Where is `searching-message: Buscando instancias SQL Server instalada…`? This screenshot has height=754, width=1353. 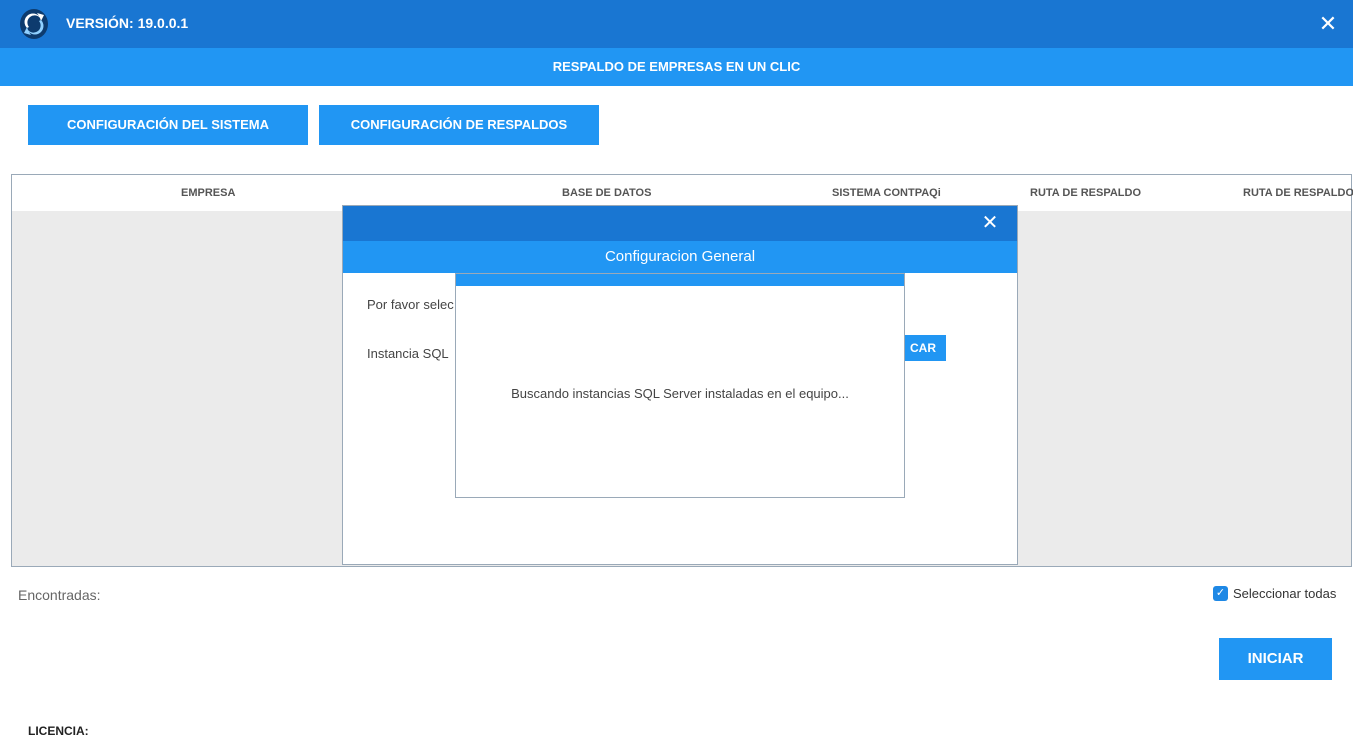 searching-message: Buscando instancias SQL Server instalada… is located at coordinates (680, 393).